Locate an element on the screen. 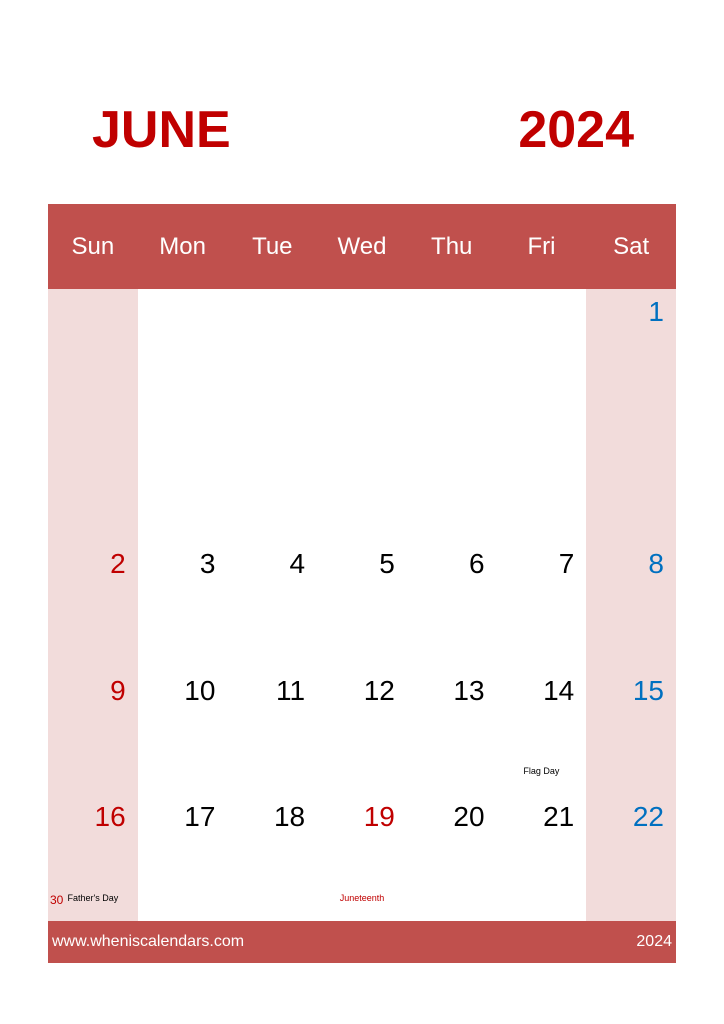 The height and width of the screenshot is (1024, 724). day-cell: 9 is located at coordinates (93, 624).